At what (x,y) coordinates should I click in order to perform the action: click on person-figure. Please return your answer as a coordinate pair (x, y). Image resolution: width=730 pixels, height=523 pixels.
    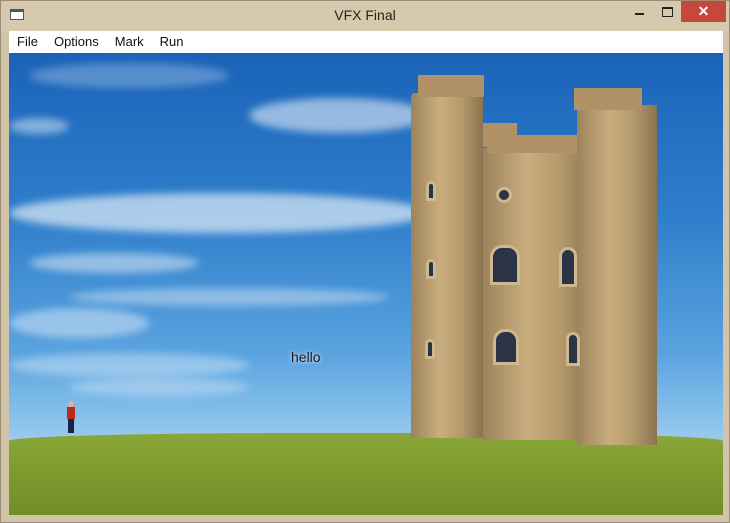
    Looking at the image, I should click on (71, 418).